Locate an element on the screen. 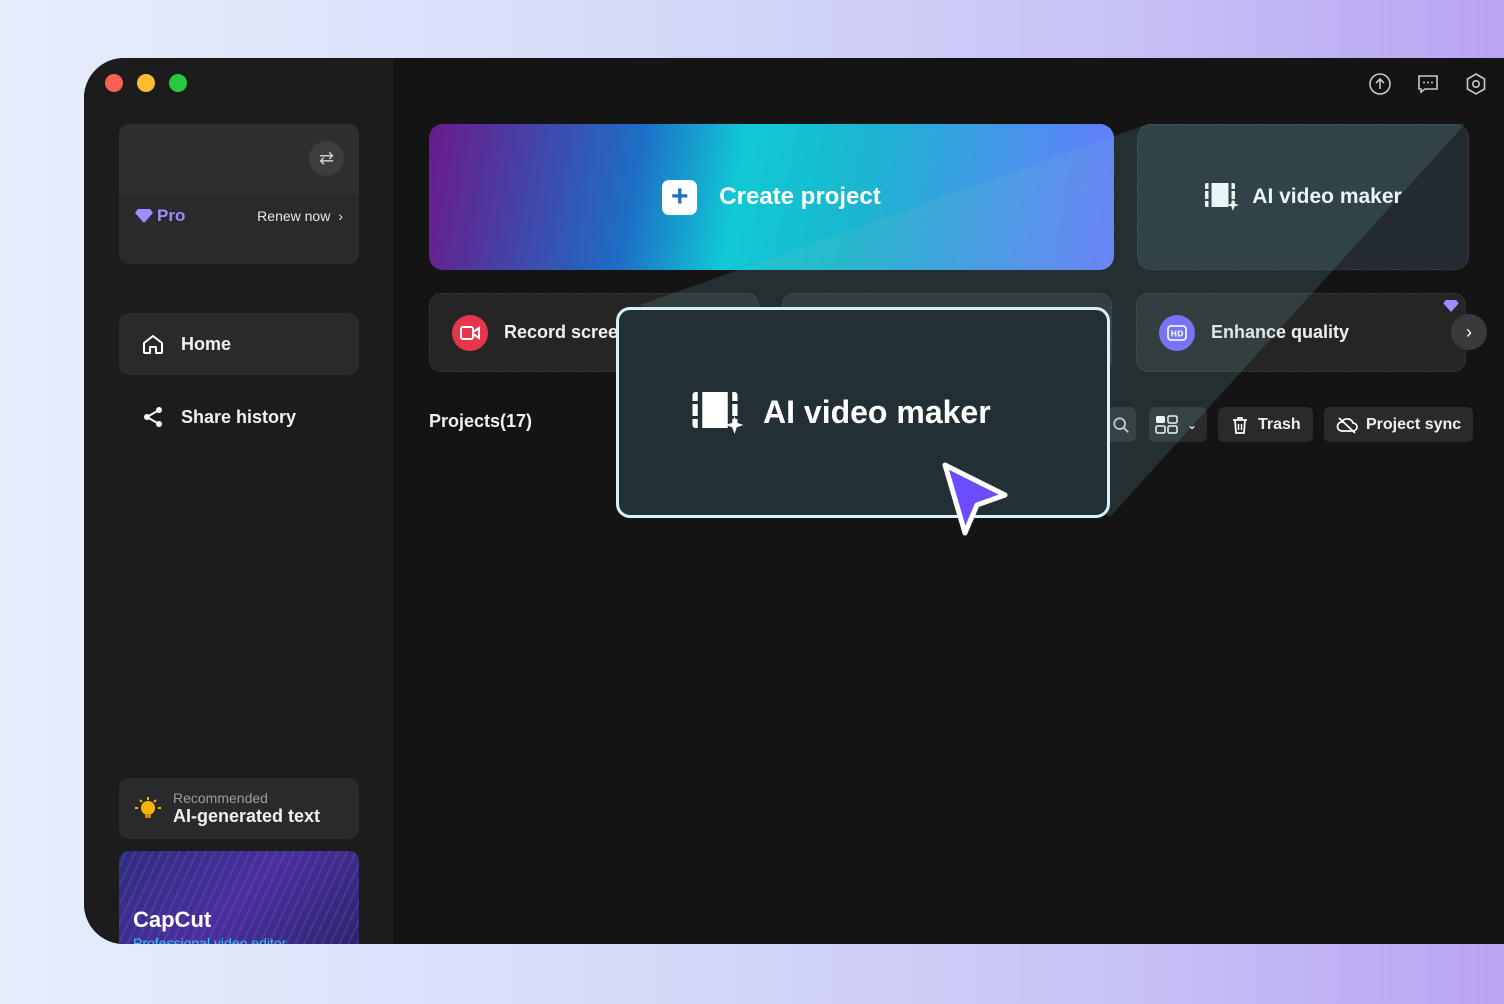 This screenshot has width=1504, height=1004. search-icon is located at coordinates (1121, 424).